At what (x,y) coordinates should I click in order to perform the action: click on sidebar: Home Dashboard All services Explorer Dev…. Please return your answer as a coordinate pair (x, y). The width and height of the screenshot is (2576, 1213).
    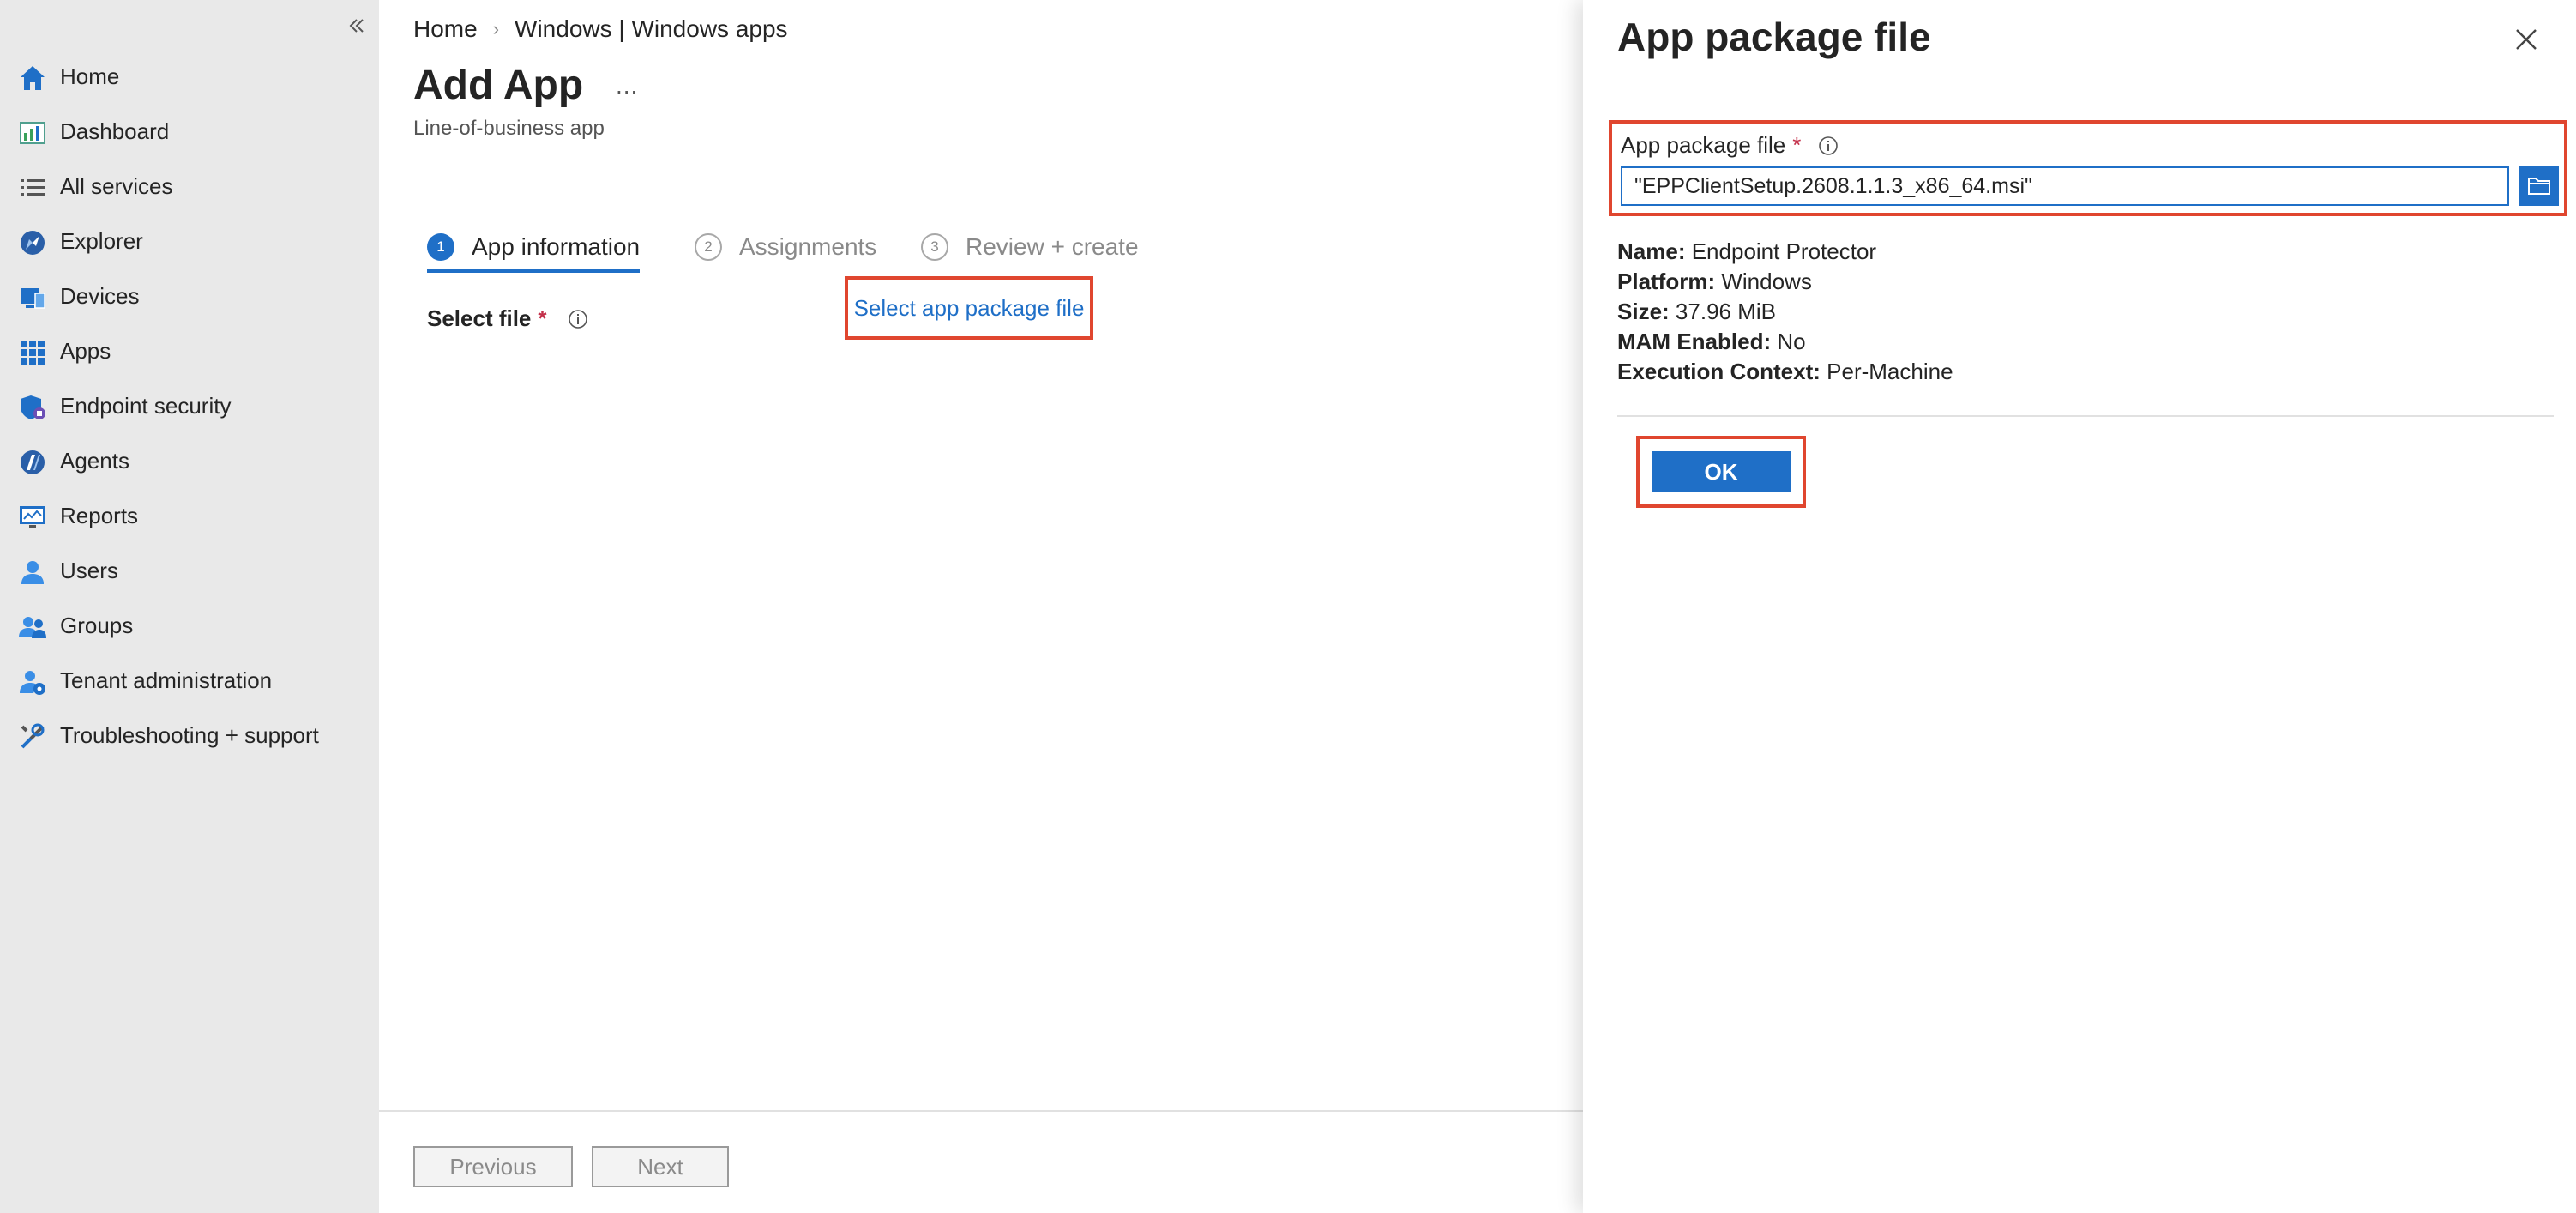
    Looking at the image, I should click on (189, 606).